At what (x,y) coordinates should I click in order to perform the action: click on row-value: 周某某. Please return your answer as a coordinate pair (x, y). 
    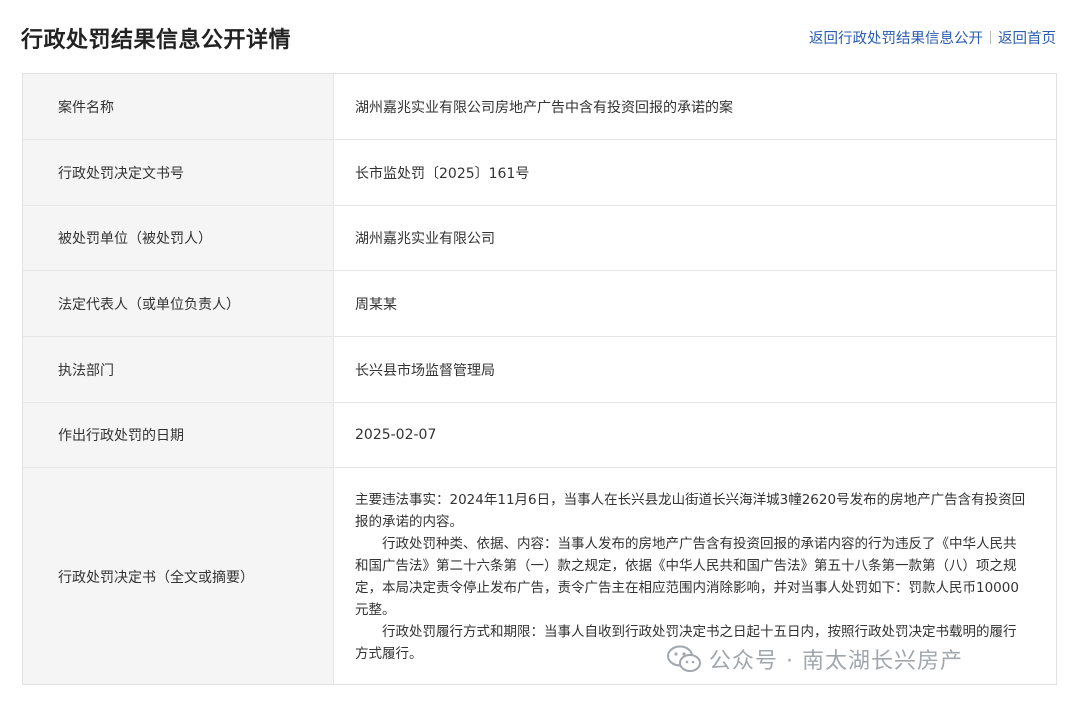
    Looking at the image, I should click on (376, 304).